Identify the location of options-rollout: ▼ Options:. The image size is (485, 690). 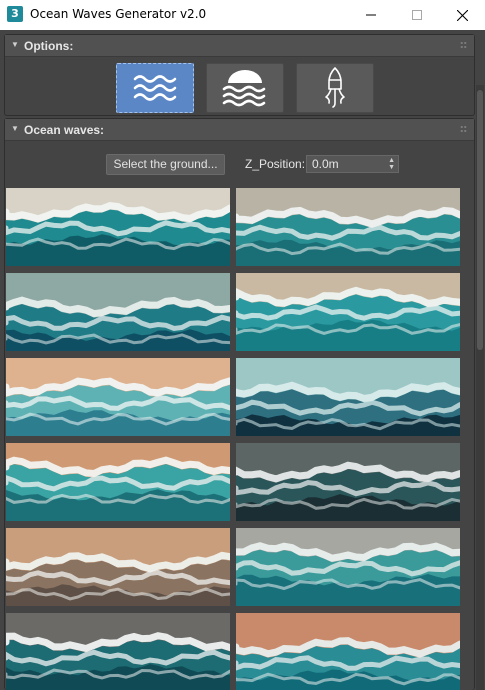
(239, 75).